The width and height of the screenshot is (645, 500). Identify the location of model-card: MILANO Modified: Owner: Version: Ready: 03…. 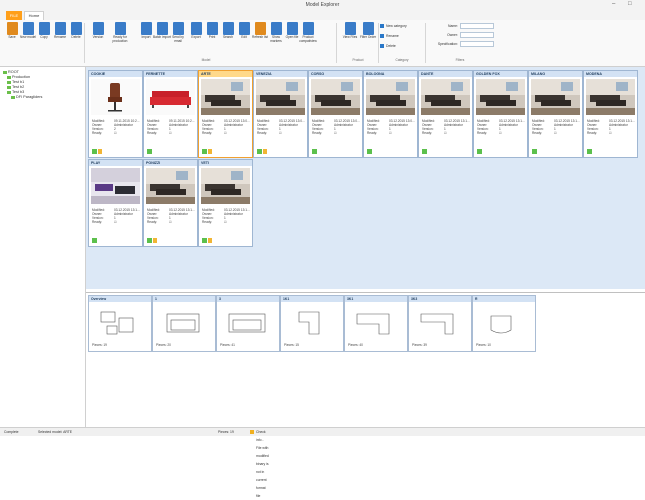
(555, 114).